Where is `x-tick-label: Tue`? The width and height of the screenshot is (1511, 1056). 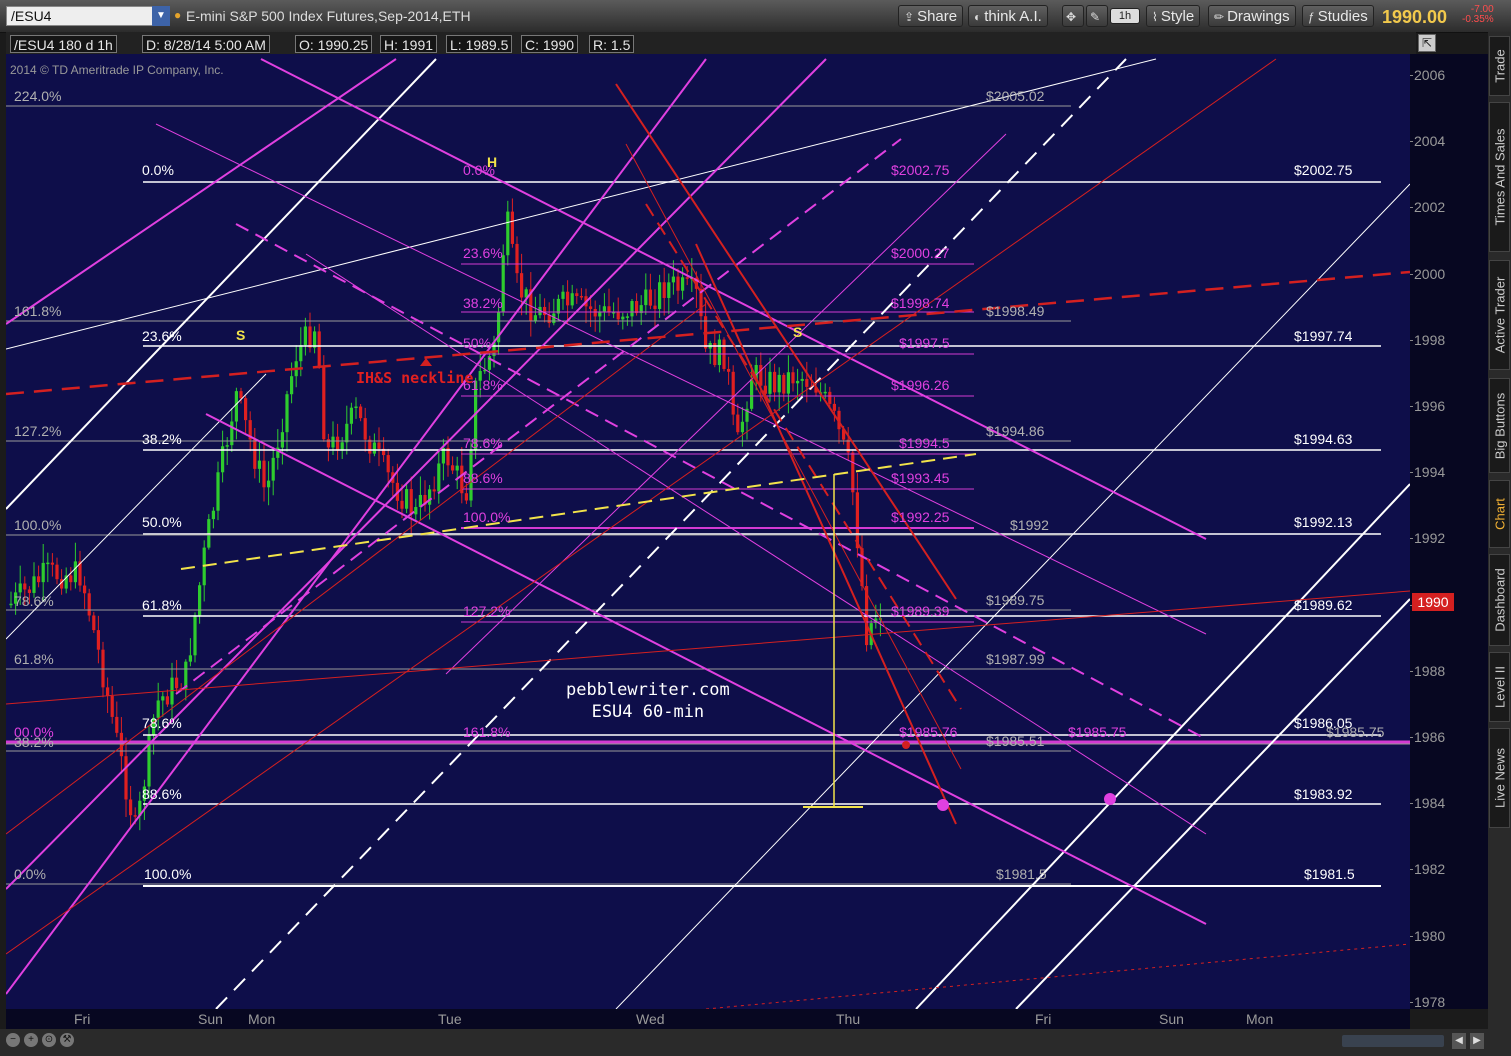
x-tick-label: Tue is located at coordinates (450, 1019).